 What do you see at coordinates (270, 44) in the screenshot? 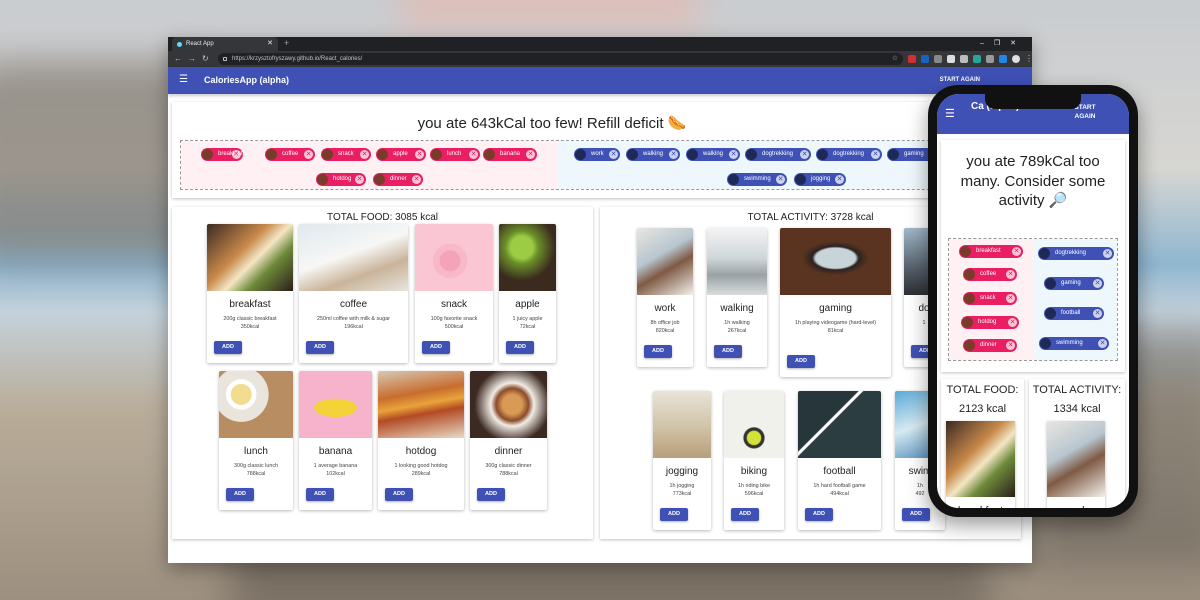
I see `close-tab-icon: ✕` at bounding box center [270, 44].